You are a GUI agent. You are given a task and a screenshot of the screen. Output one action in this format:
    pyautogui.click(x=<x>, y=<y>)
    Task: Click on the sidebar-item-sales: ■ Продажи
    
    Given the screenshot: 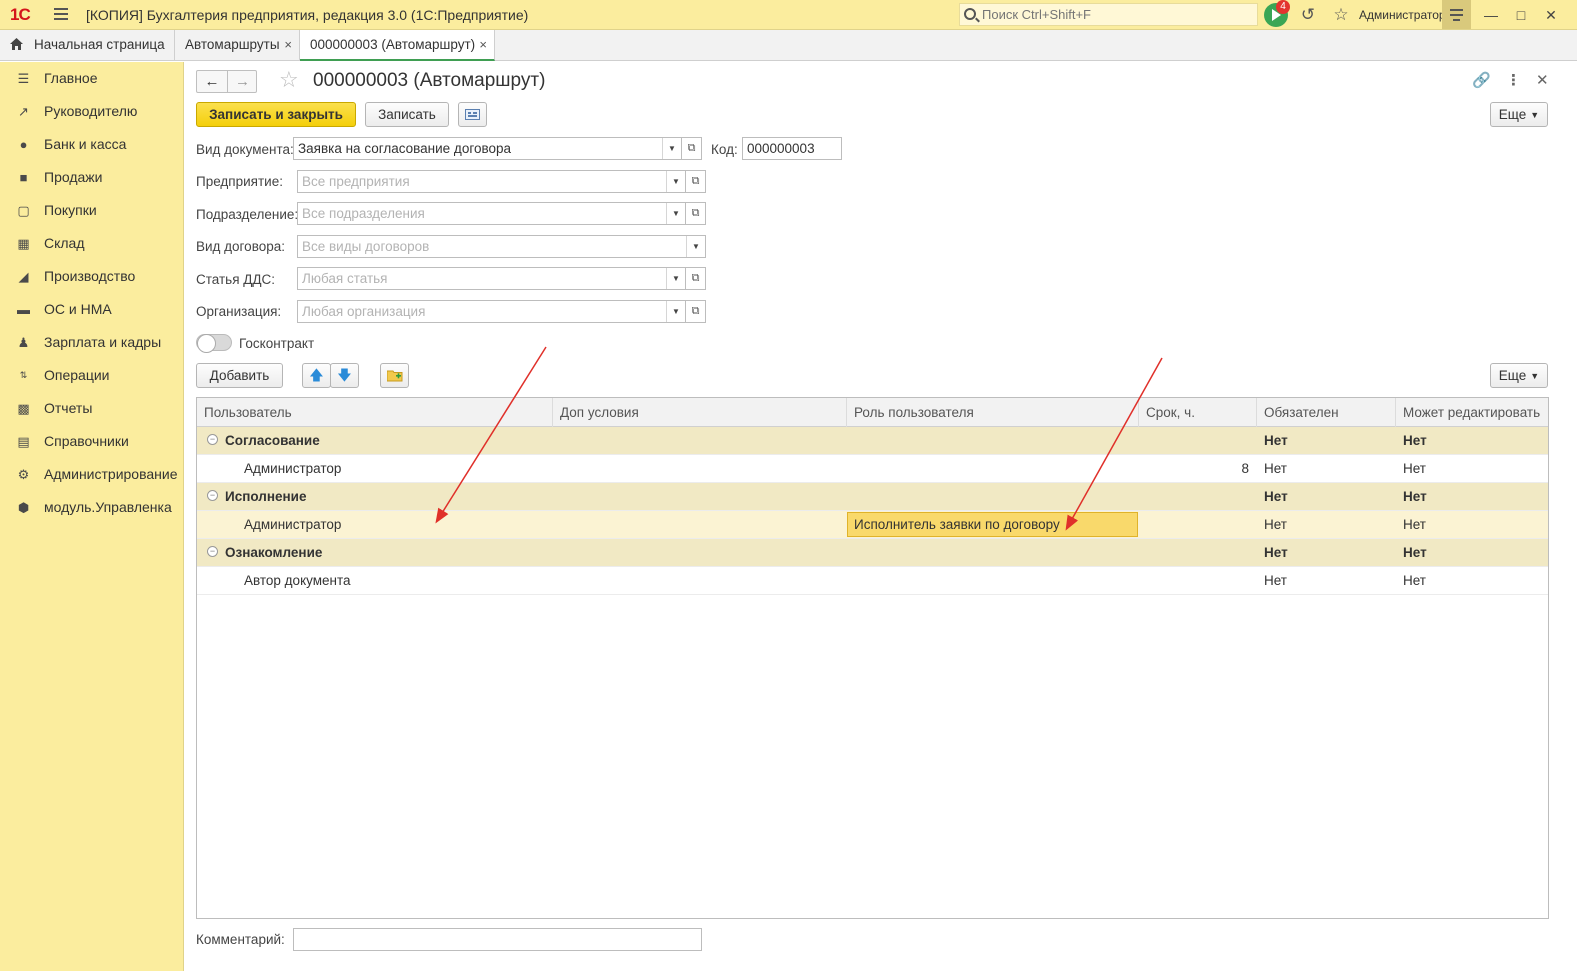 What is the action you would take?
    pyautogui.click(x=92, y=177)
    